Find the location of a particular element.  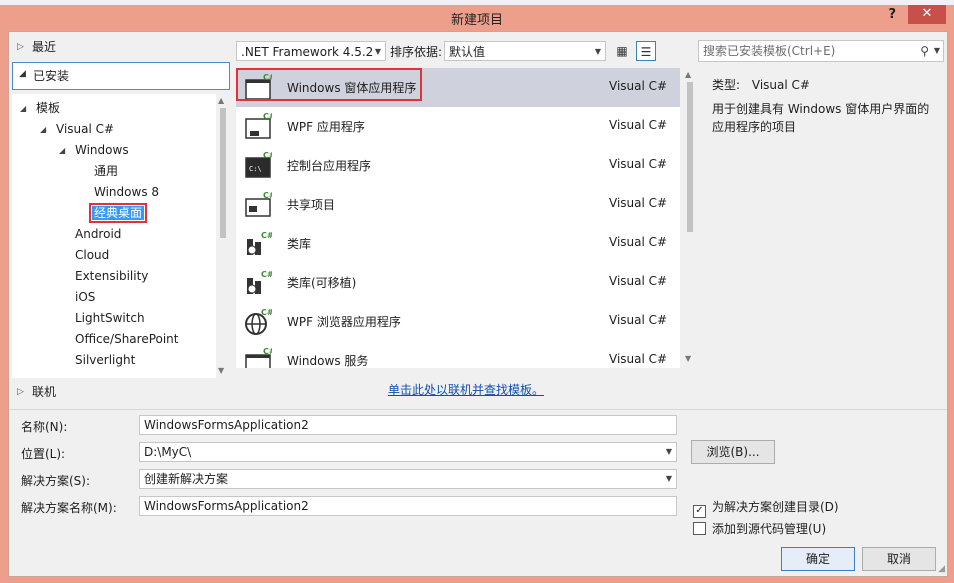

online-search-link: 单击此处以联机并查找模板。 is located at coordinates (466, 389).